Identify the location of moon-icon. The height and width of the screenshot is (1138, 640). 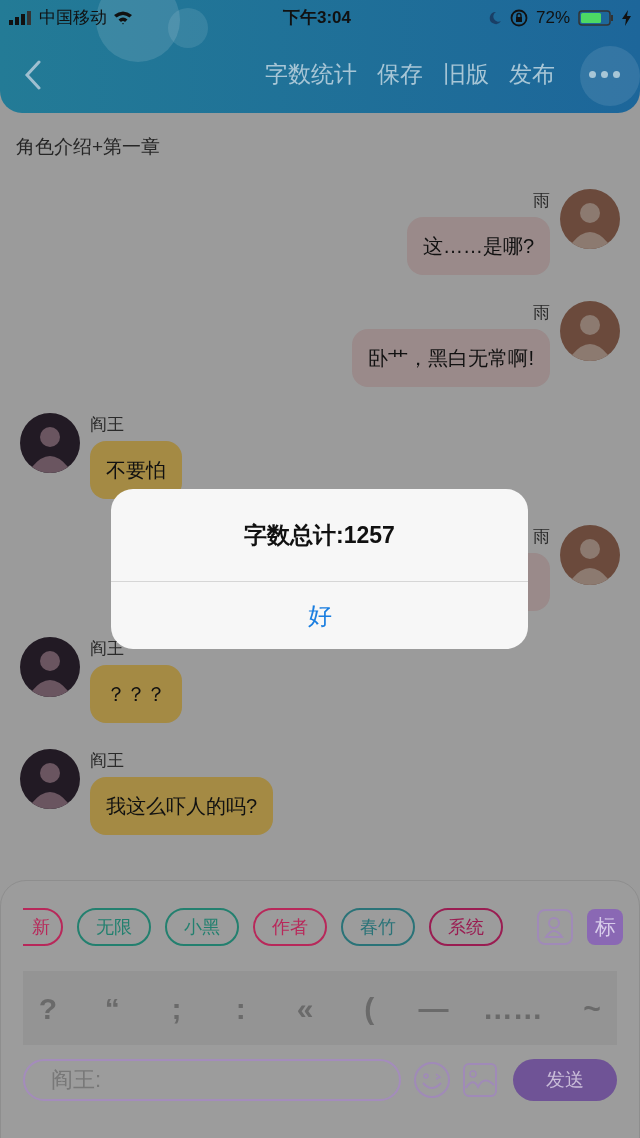
(494, 18).